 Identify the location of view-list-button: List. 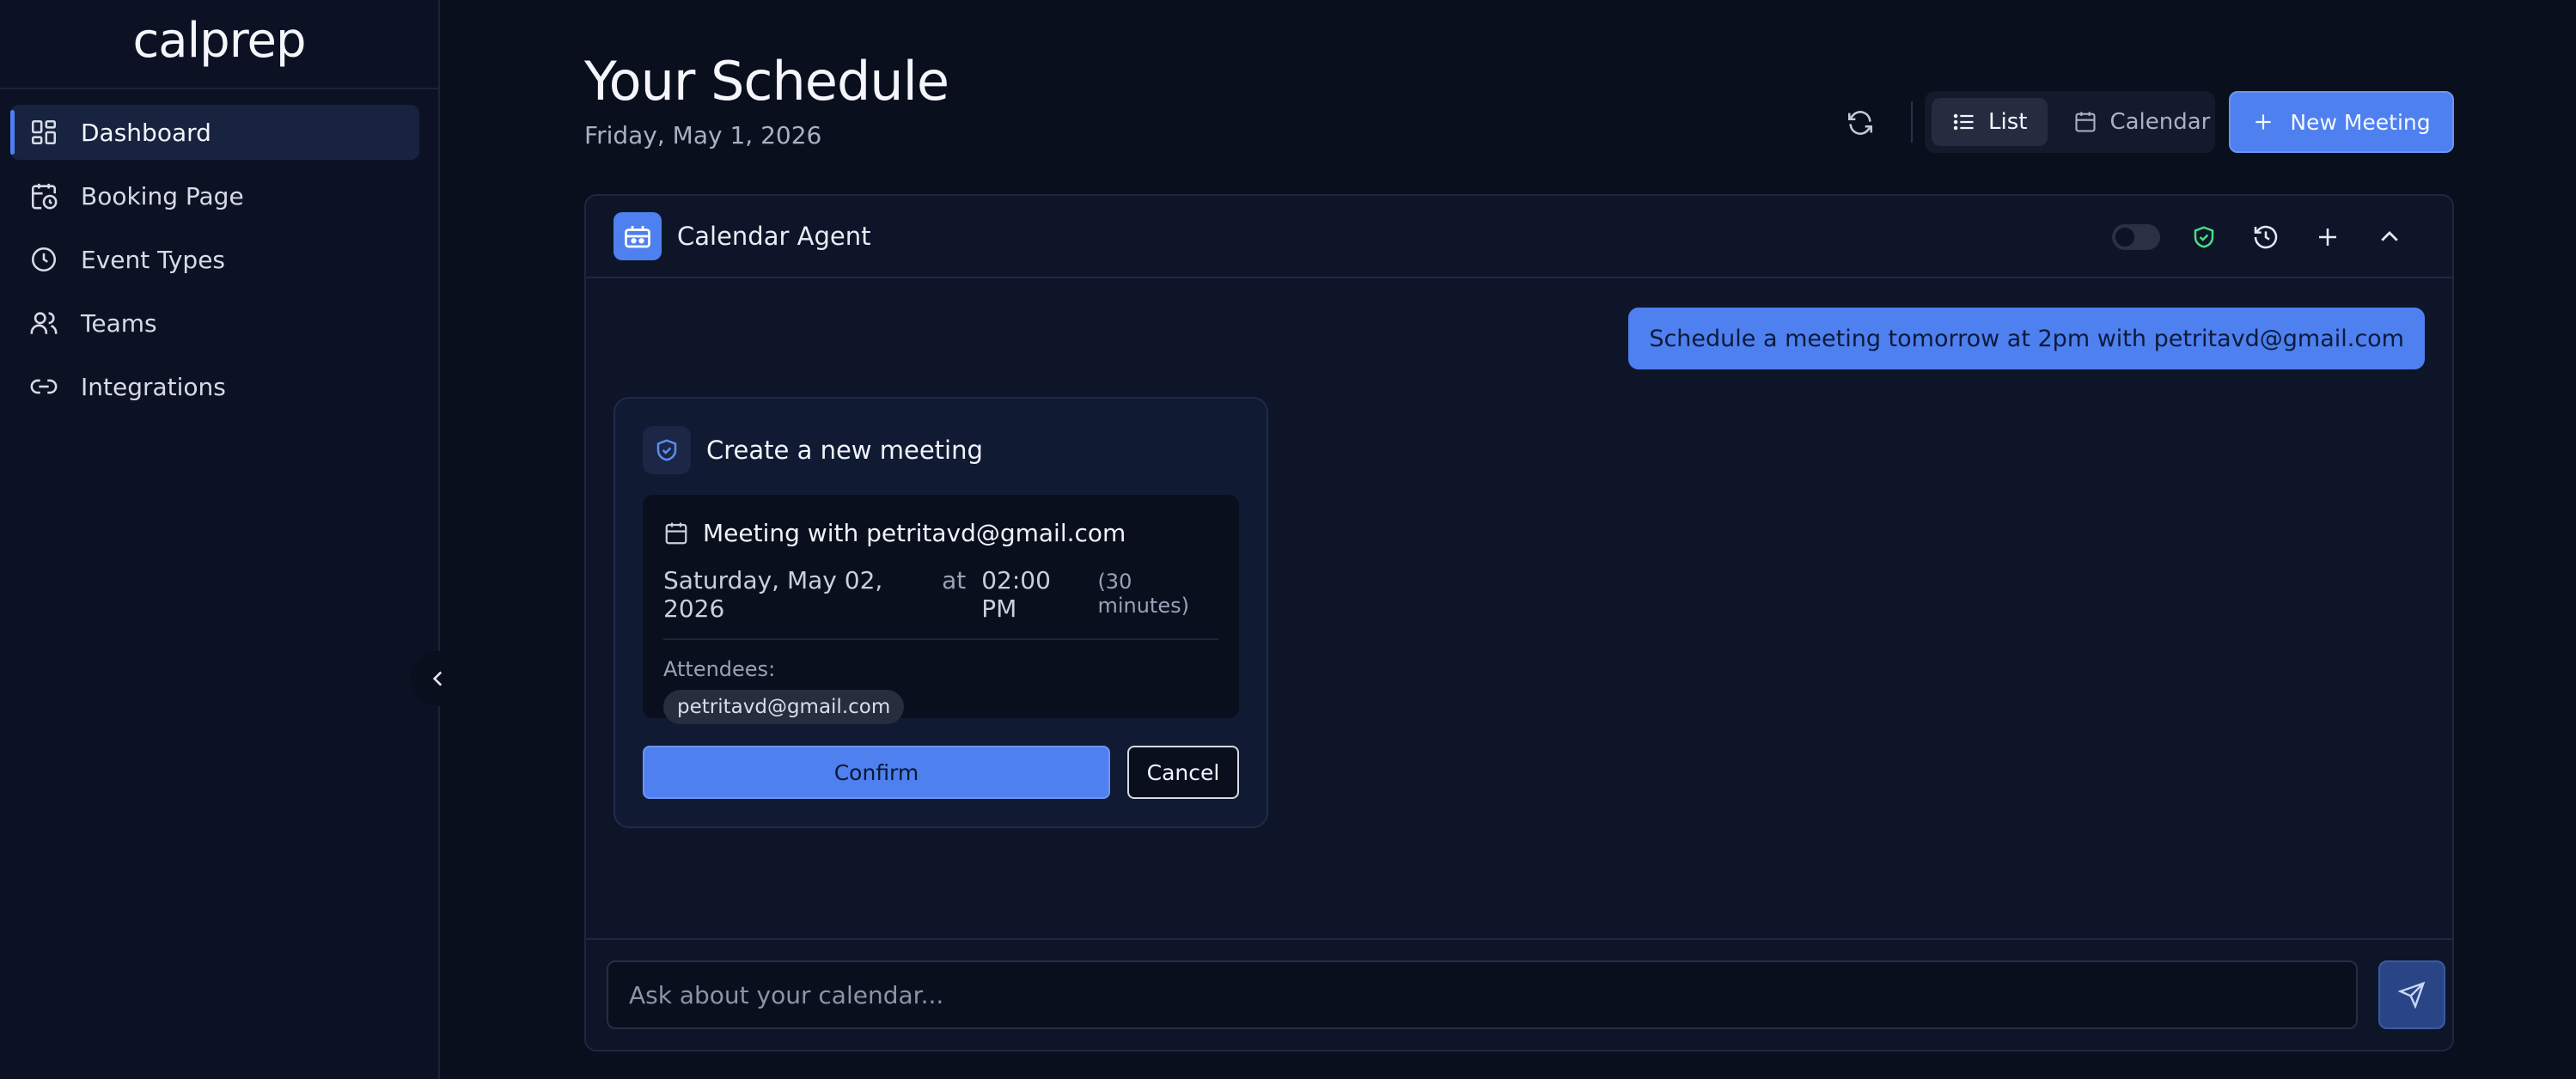
(1990, 122).